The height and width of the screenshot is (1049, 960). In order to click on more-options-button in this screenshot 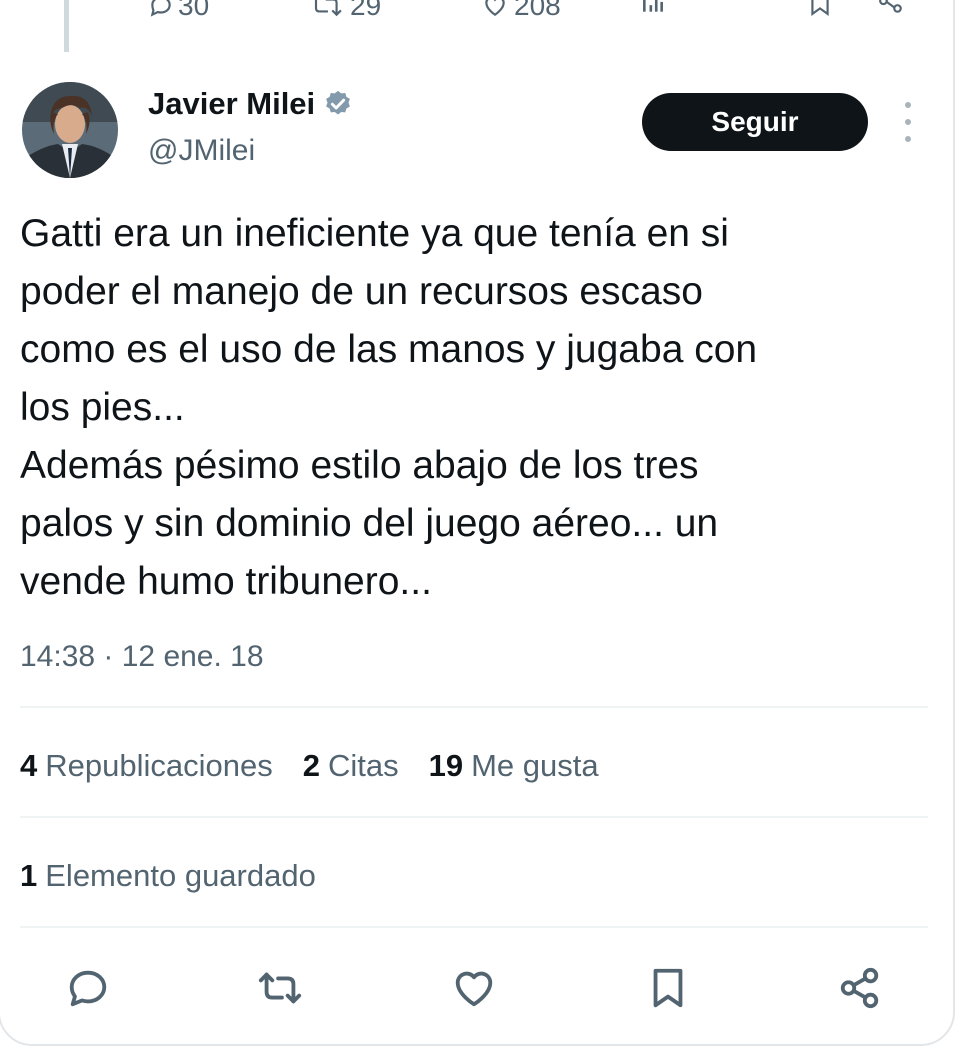, I will do `click(908, 122)`.